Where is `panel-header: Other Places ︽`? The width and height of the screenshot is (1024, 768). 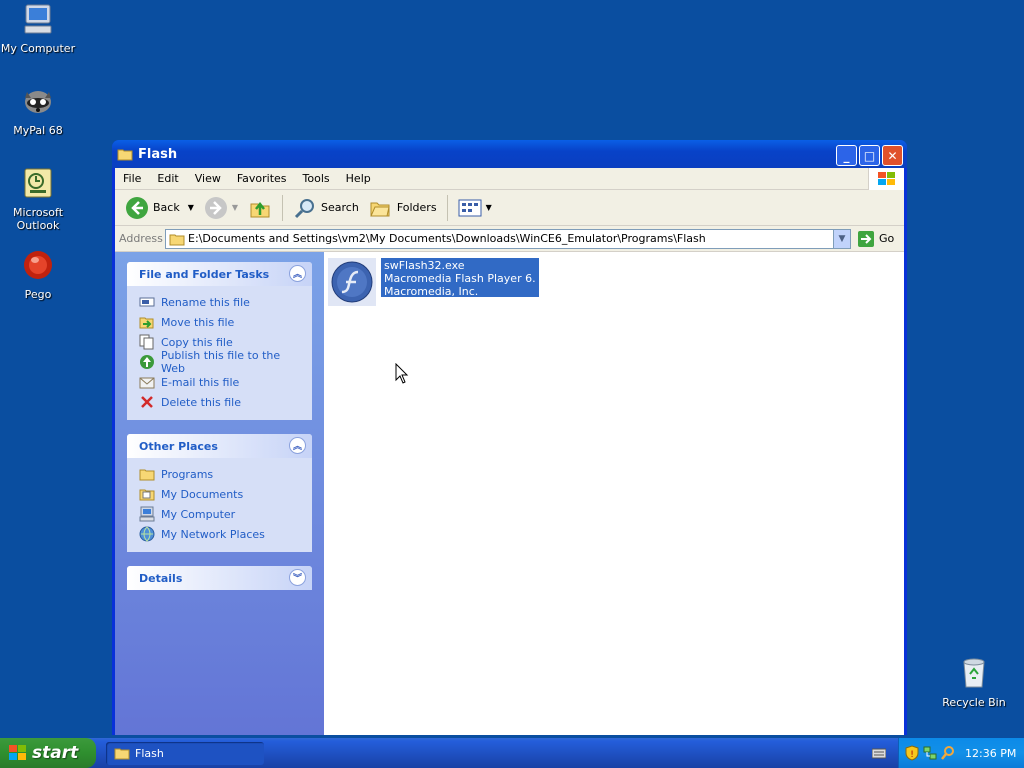
panel-header: Other Places ︽ is located at coordinates (219, 446).